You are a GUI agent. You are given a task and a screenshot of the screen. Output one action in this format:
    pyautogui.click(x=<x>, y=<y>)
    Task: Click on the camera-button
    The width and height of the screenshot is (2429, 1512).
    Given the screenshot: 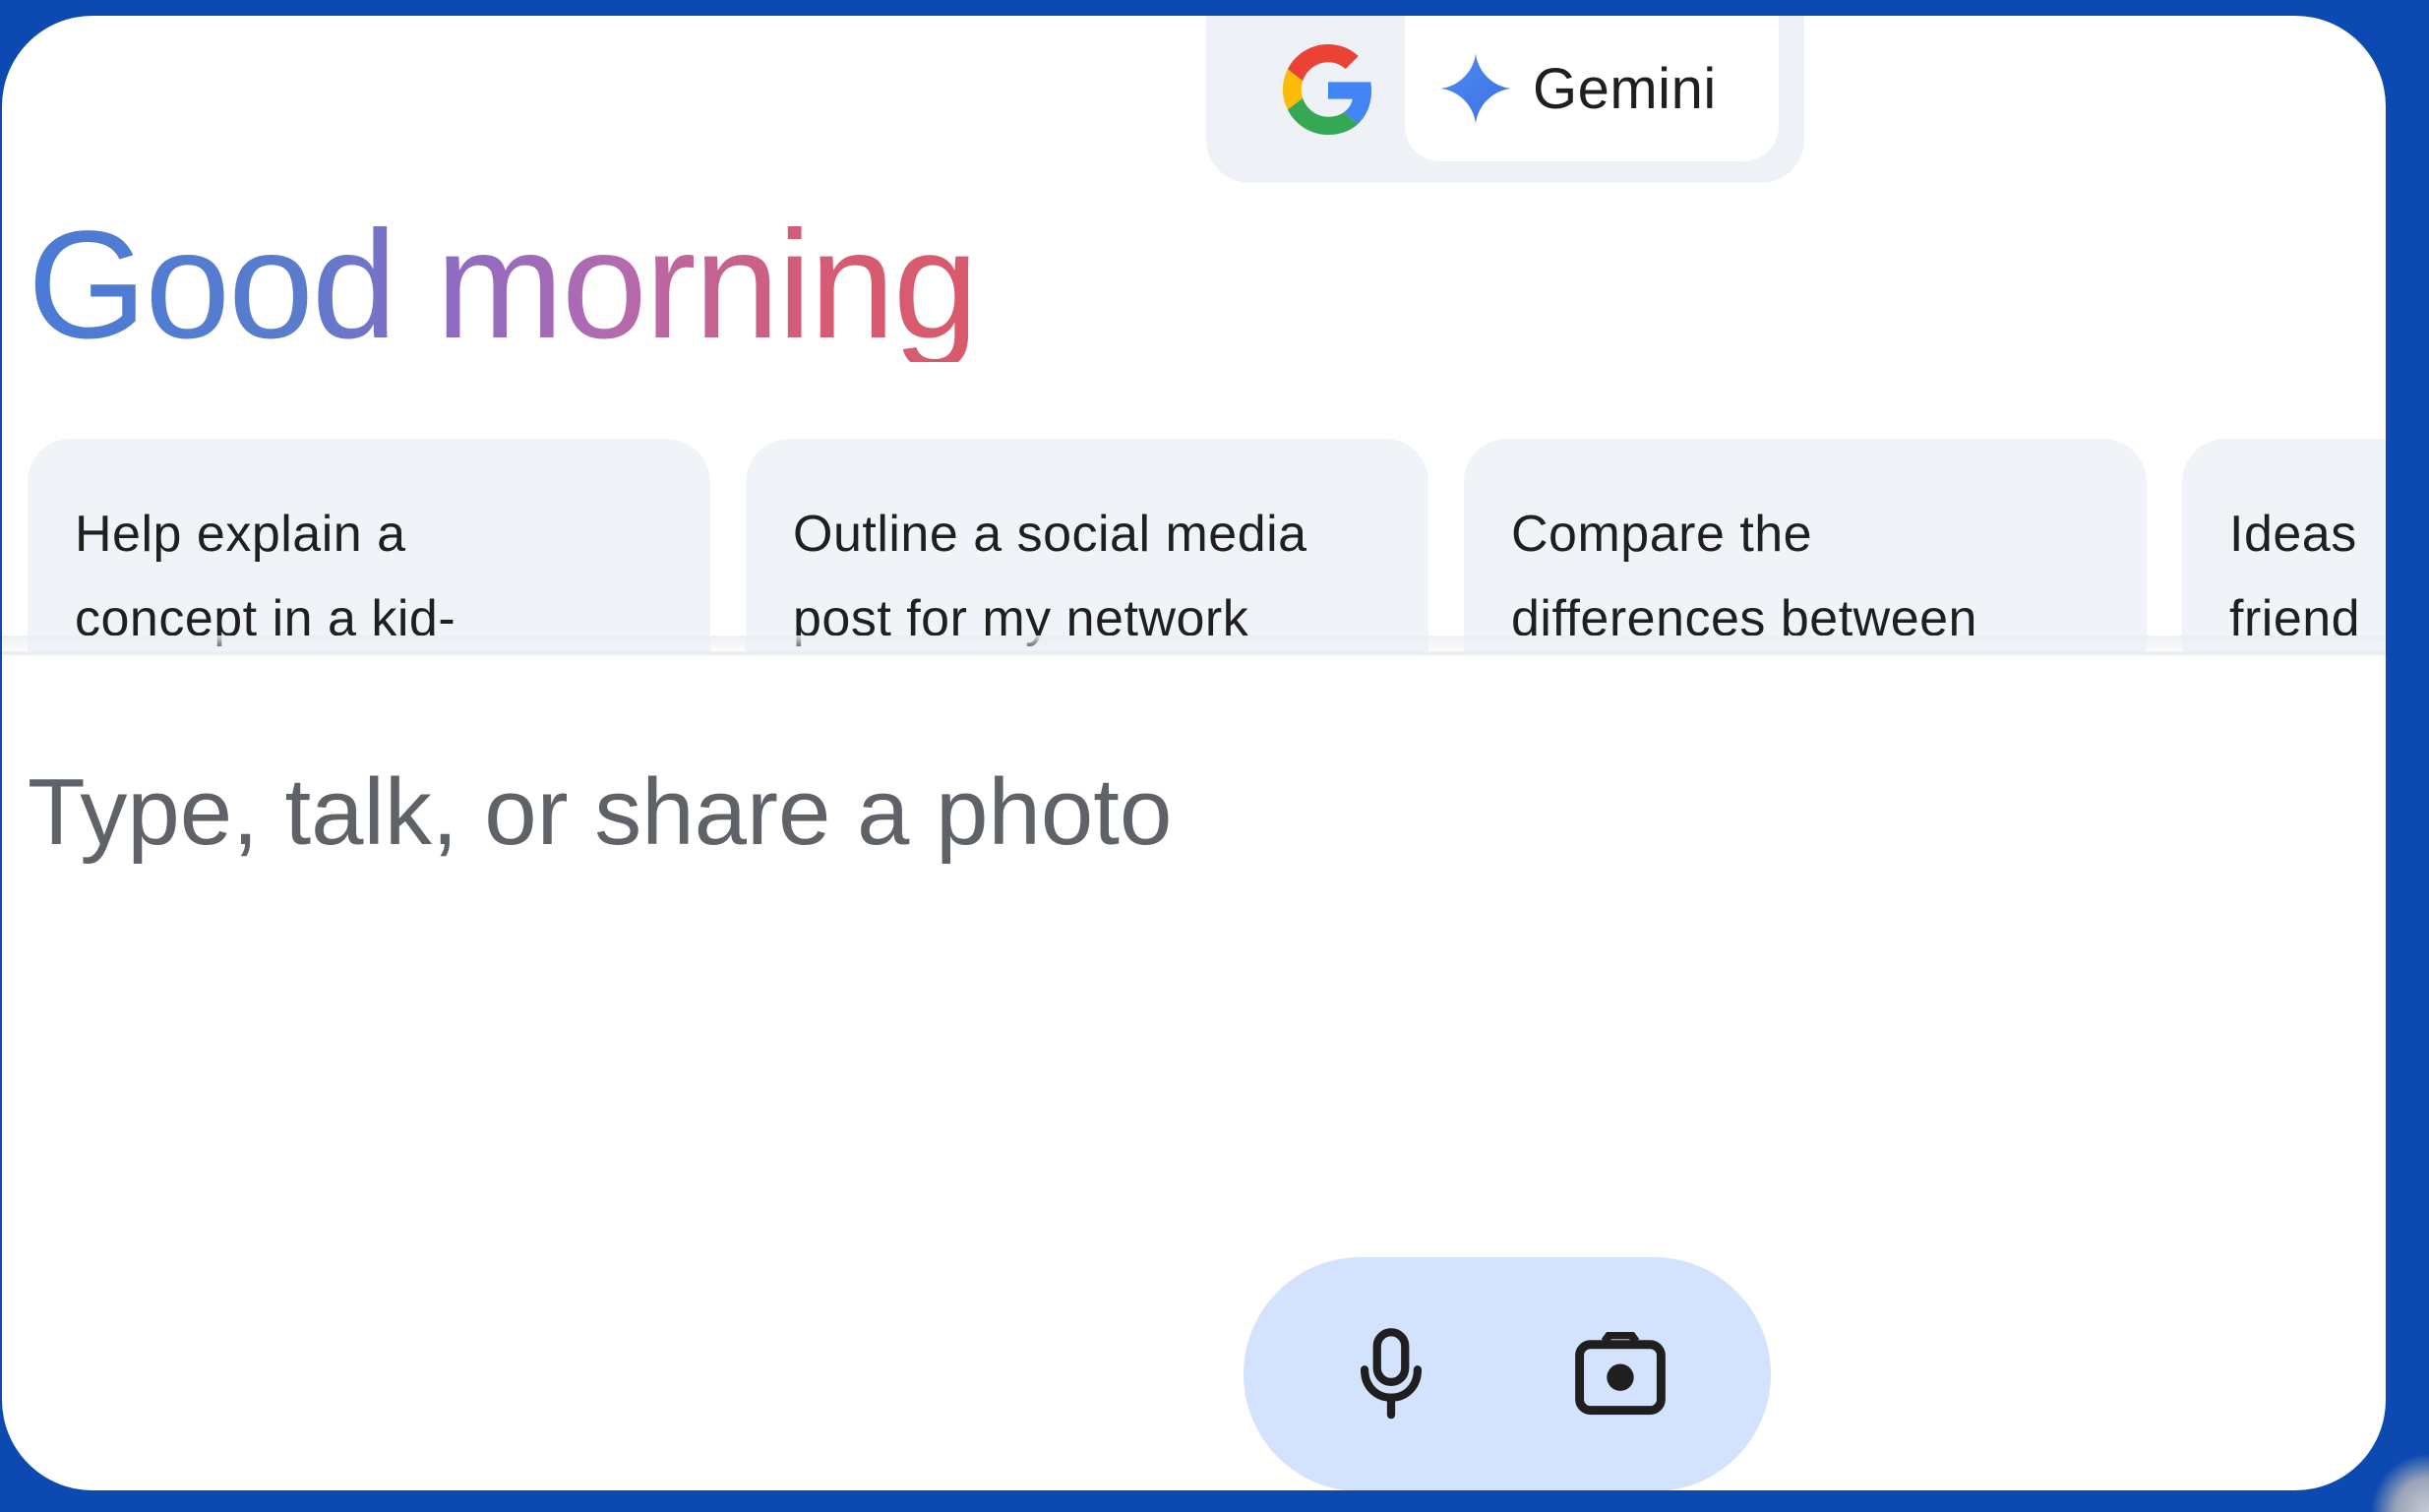 What is the action you would take?
    pyautogui.click(x=1620, y=1374)
    